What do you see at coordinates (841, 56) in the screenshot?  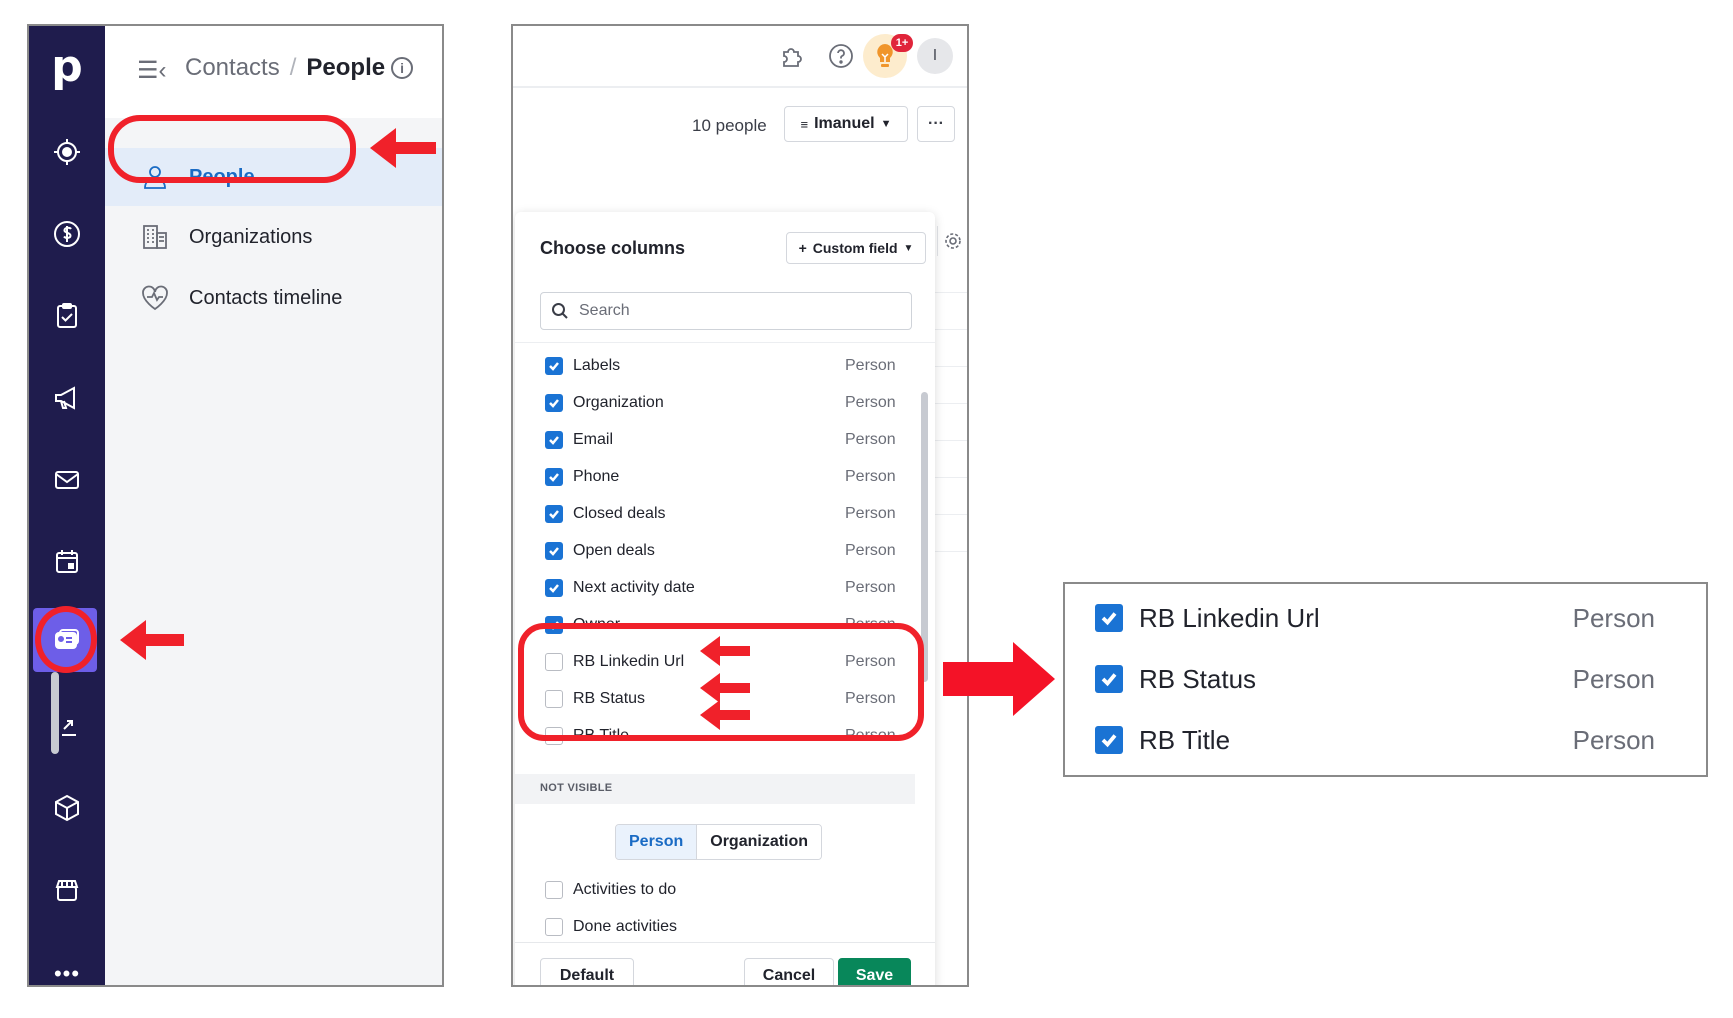 I see `help-icon` at bounding box center [841, 56].